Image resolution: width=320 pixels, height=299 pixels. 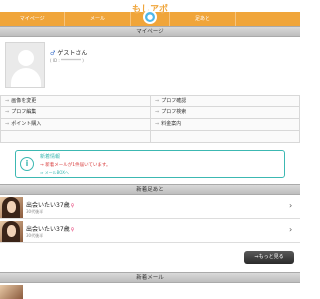 What do you see at coordinates (150, 17) in the screenshot?
I see `logo-badge-icon: ●` at bounding box center [150, 17].